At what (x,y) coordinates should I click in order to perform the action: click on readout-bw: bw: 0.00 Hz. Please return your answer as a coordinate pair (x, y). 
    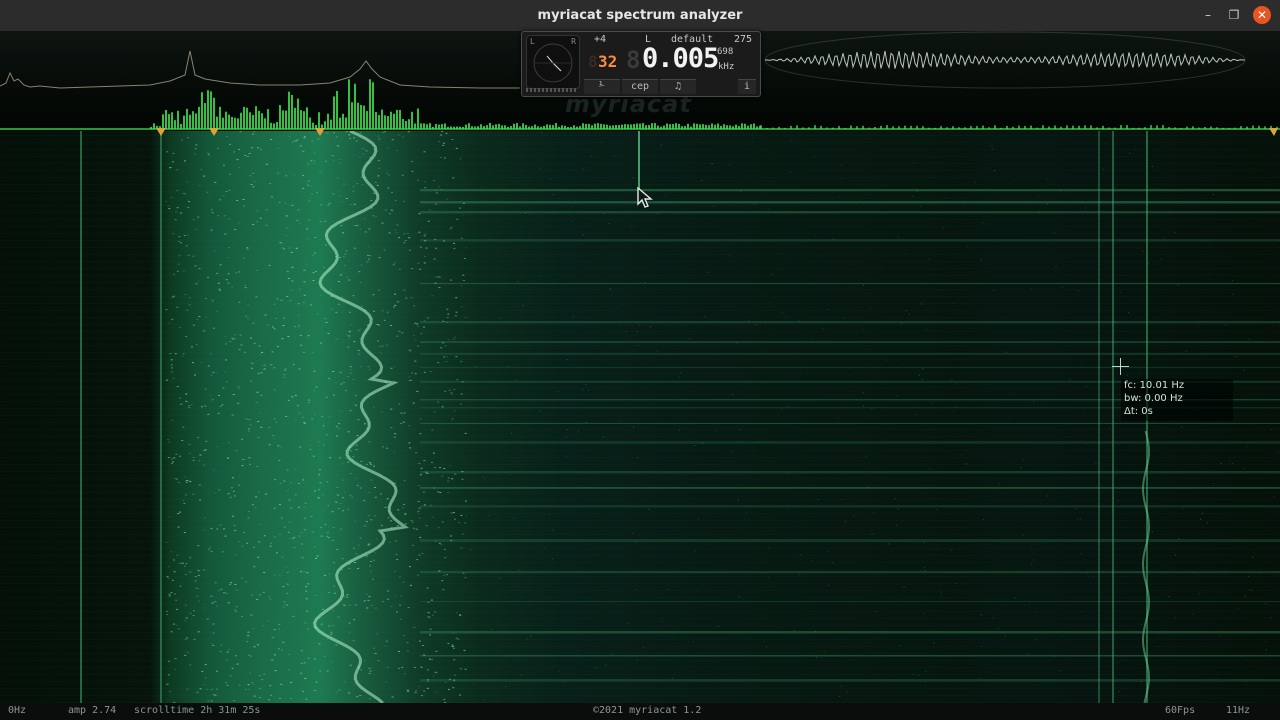
    Looking at the image, I should click on (1153, 398).